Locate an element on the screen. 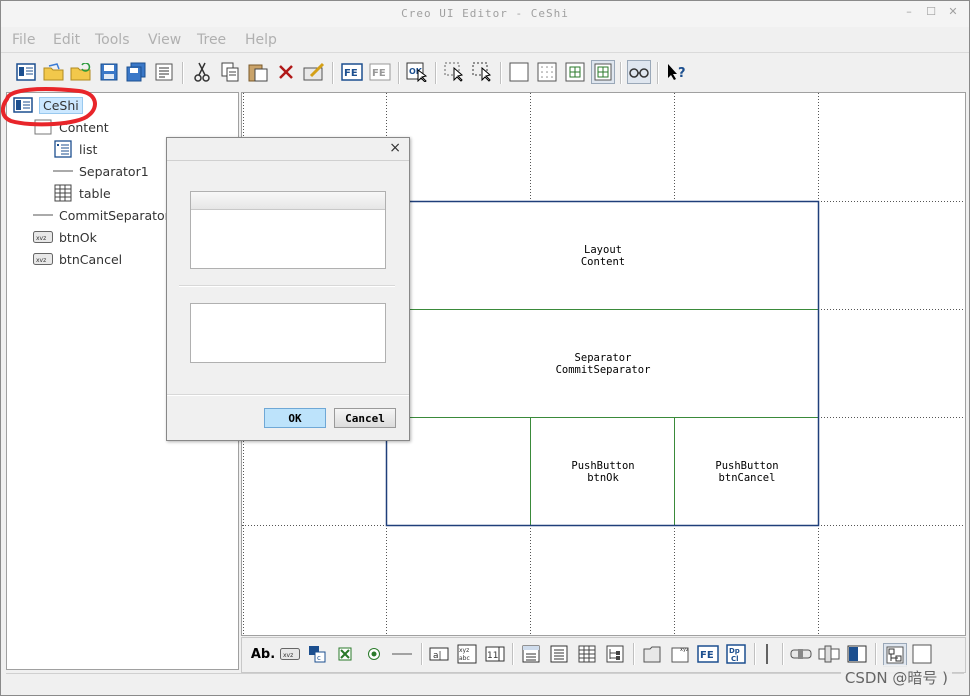 This screenshot has height=696, width=970. inputpanel-icon: a| is located at coordinates (439, 654).